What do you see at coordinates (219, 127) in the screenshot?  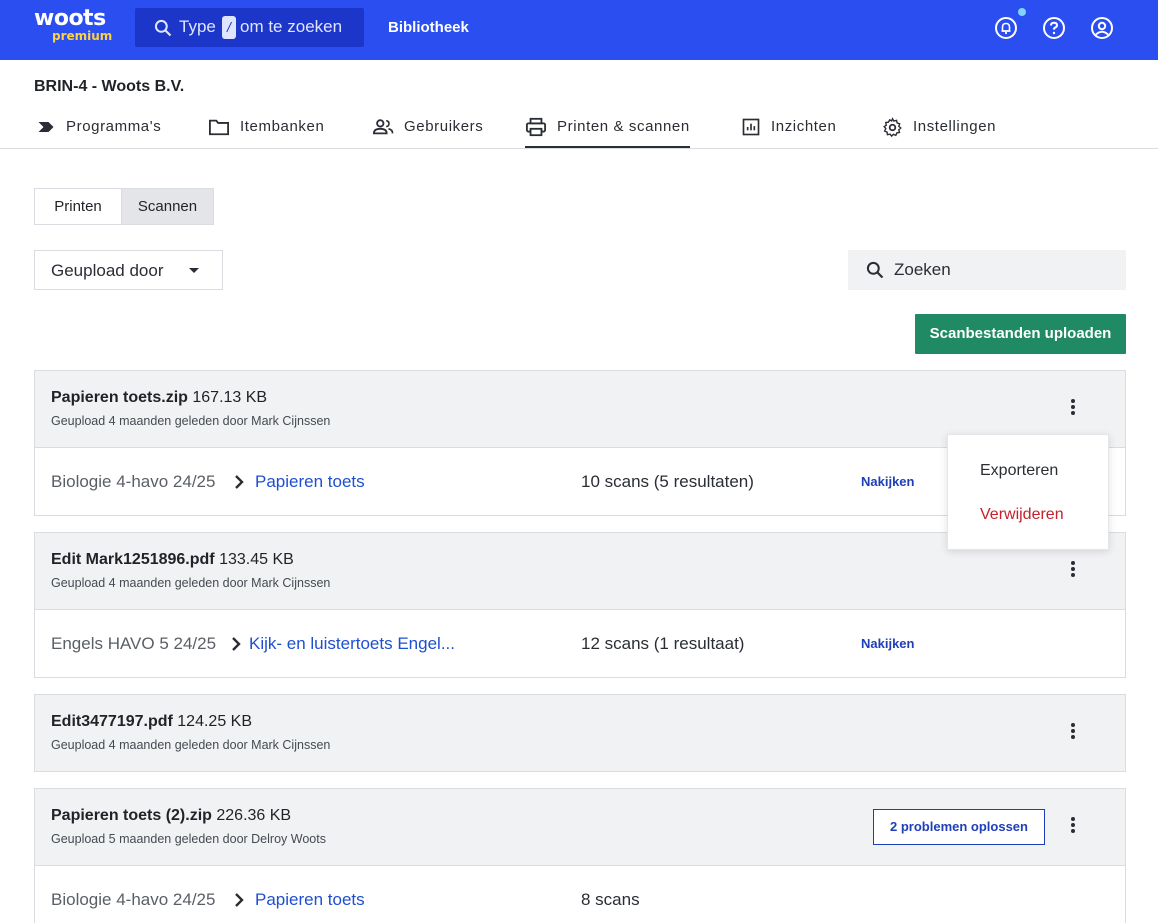 I see `folder-icon` at bounding box center [219, 127].